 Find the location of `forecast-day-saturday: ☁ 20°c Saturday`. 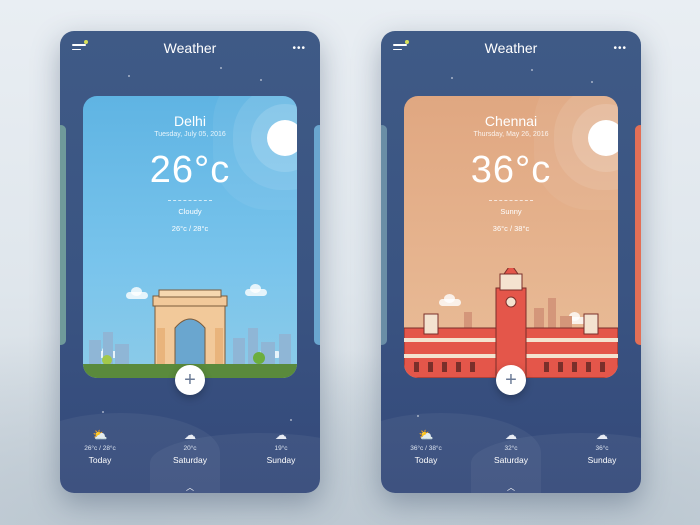

forecast-day-saturday: ☁ 20°c Saturday is located at coordinates (190, 446).